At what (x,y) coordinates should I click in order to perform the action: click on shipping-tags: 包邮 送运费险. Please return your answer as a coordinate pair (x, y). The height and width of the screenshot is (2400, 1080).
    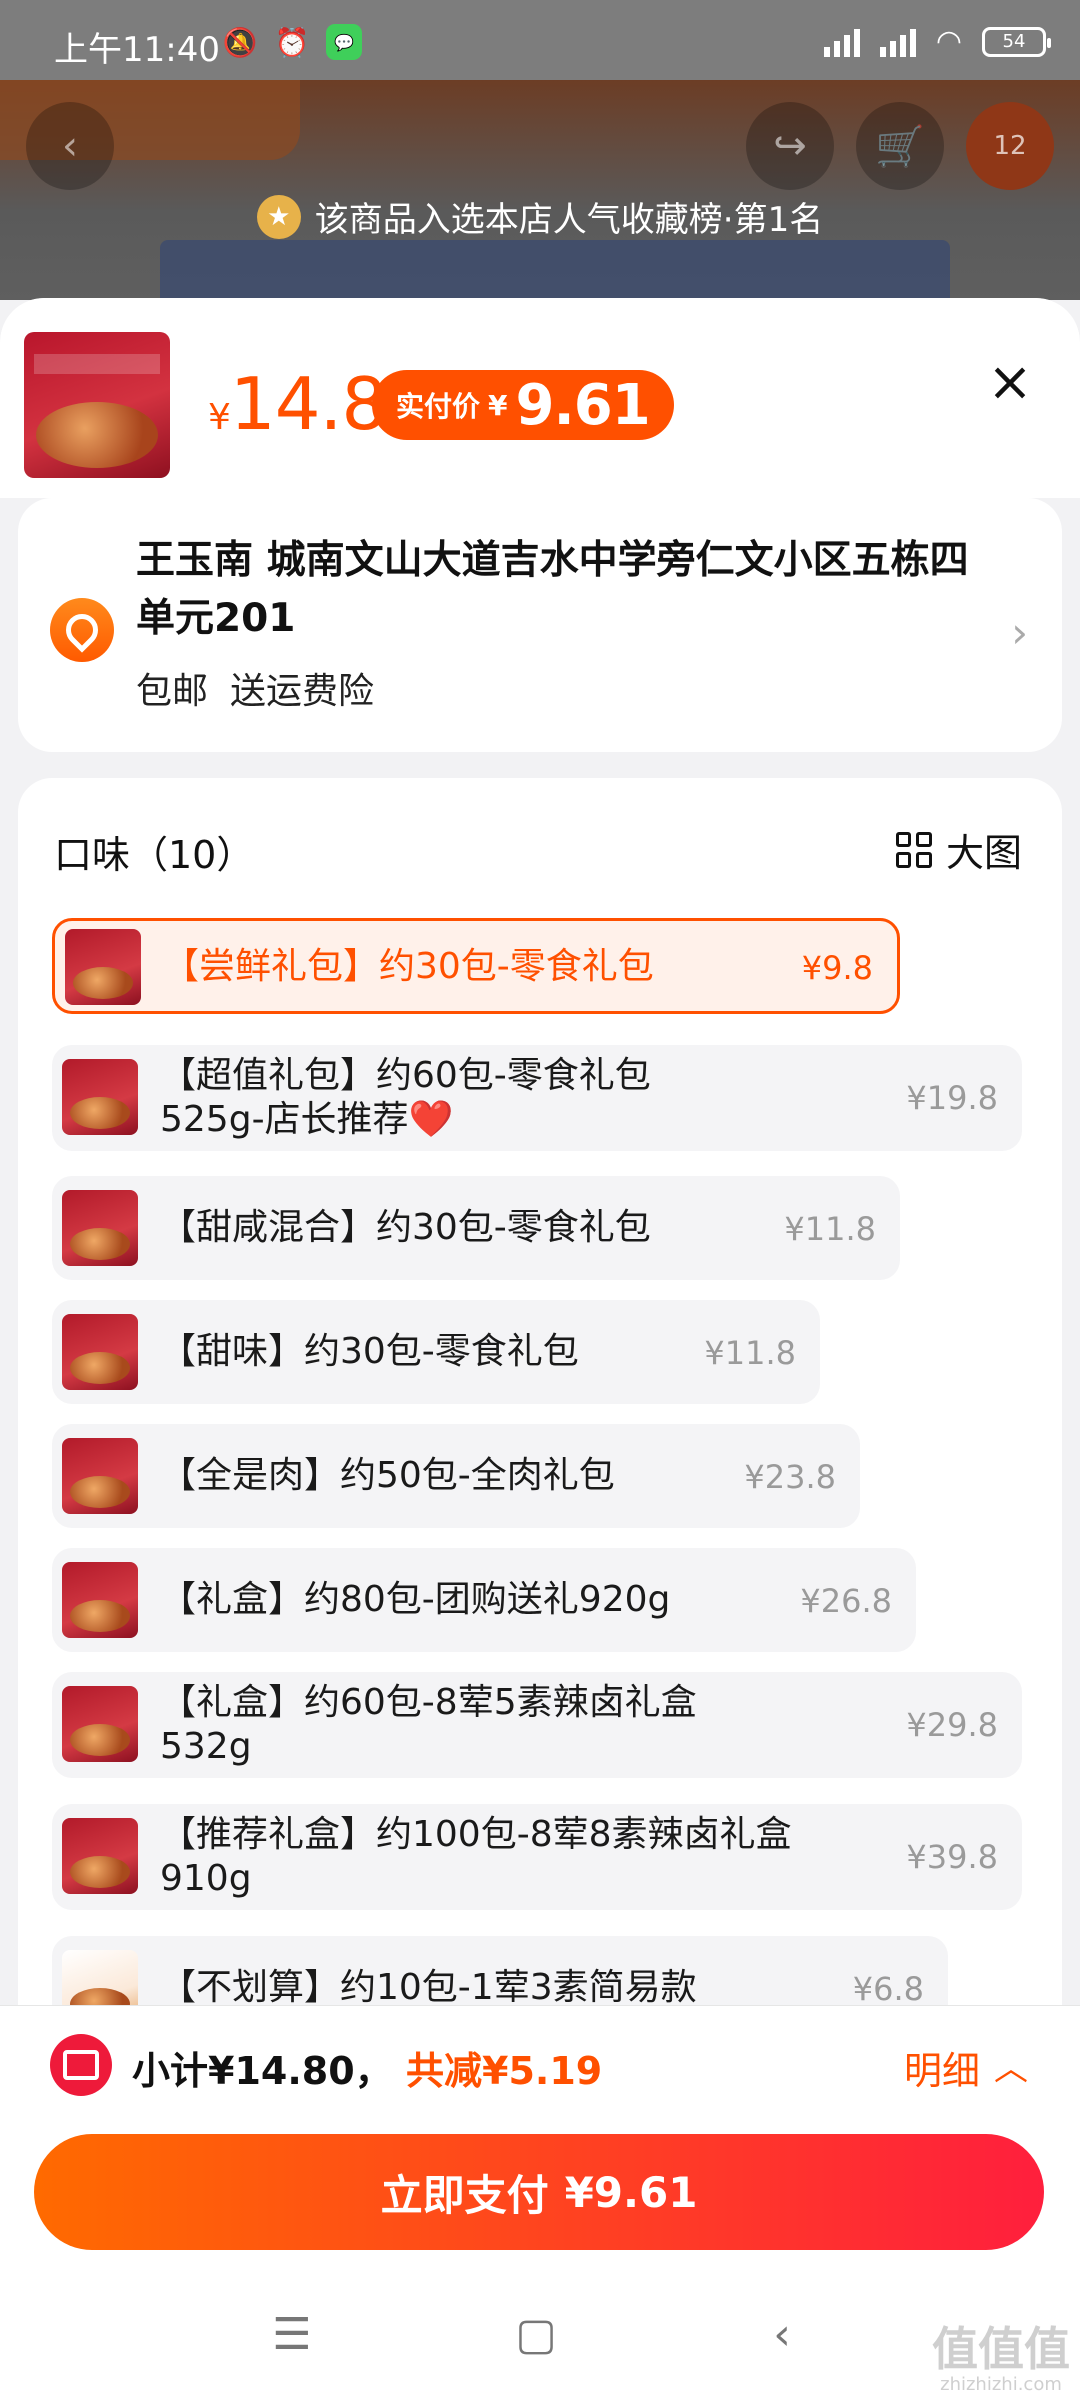
    Looking at the image, I should click on (255, 688).